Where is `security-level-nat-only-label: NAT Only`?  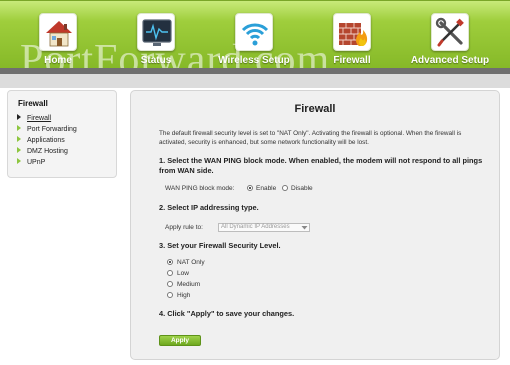
security-level-nat-only-label: NAT Only is located at coordinates (191, 262).